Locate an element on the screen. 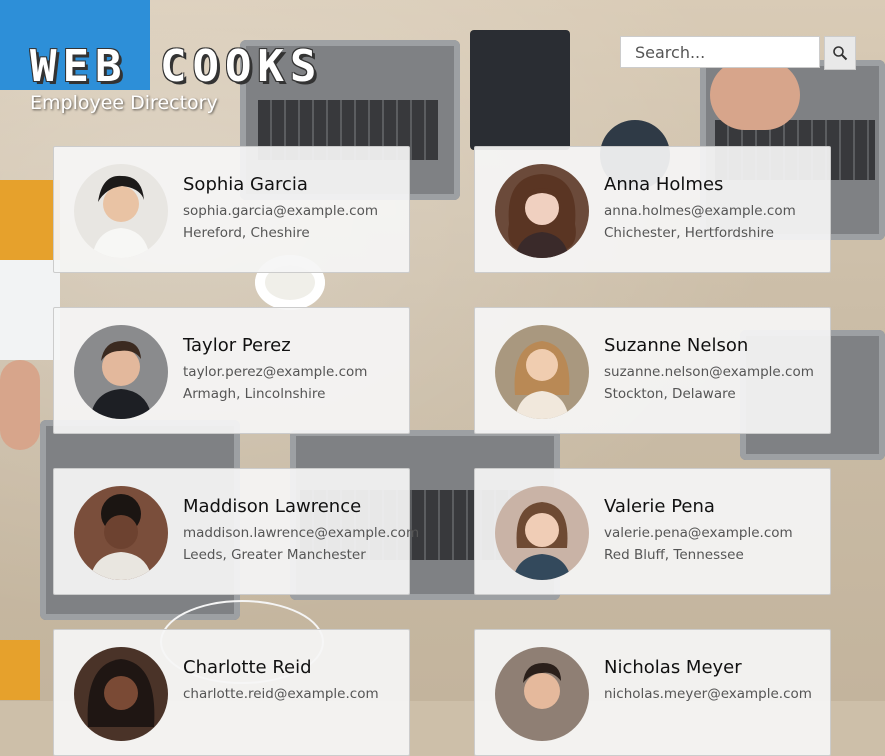  employee-name: Suzanne Nelson is located at coordinates (676, 345).